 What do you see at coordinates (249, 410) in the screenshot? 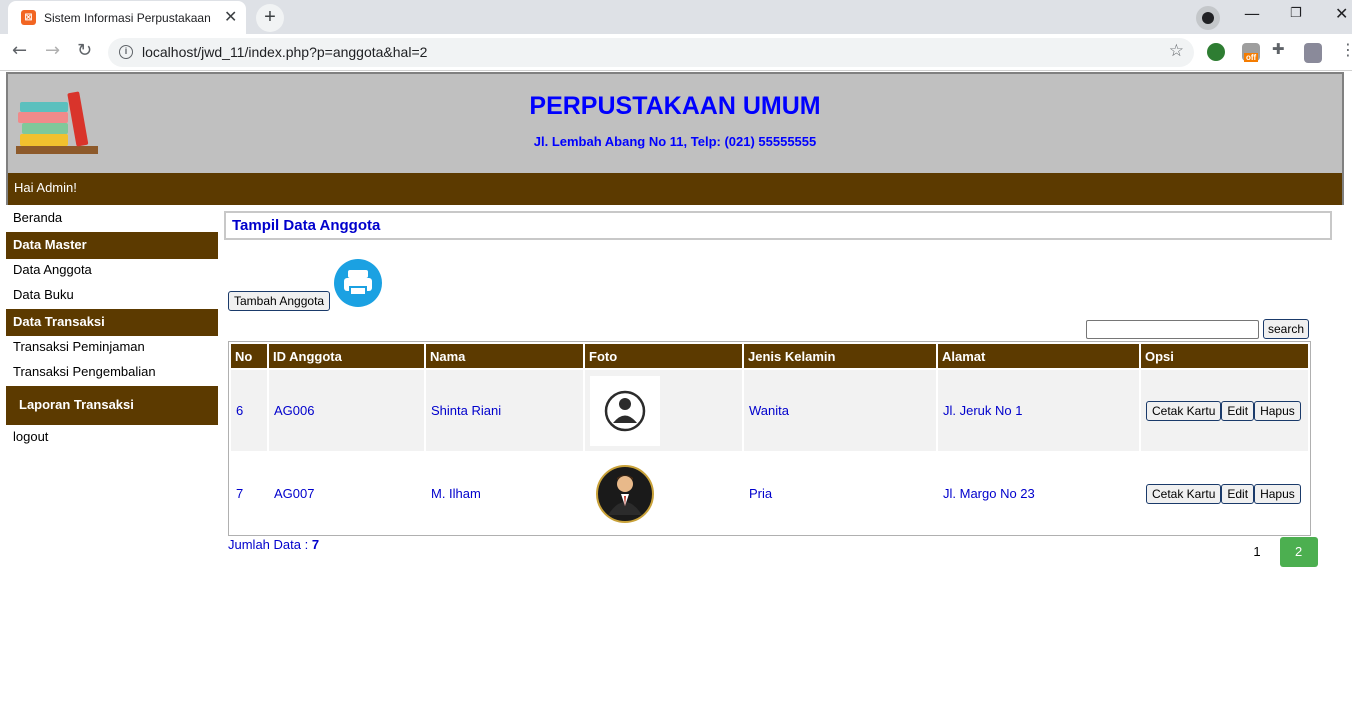
I see `cell-no: 6` at bounding box center [249, 410].